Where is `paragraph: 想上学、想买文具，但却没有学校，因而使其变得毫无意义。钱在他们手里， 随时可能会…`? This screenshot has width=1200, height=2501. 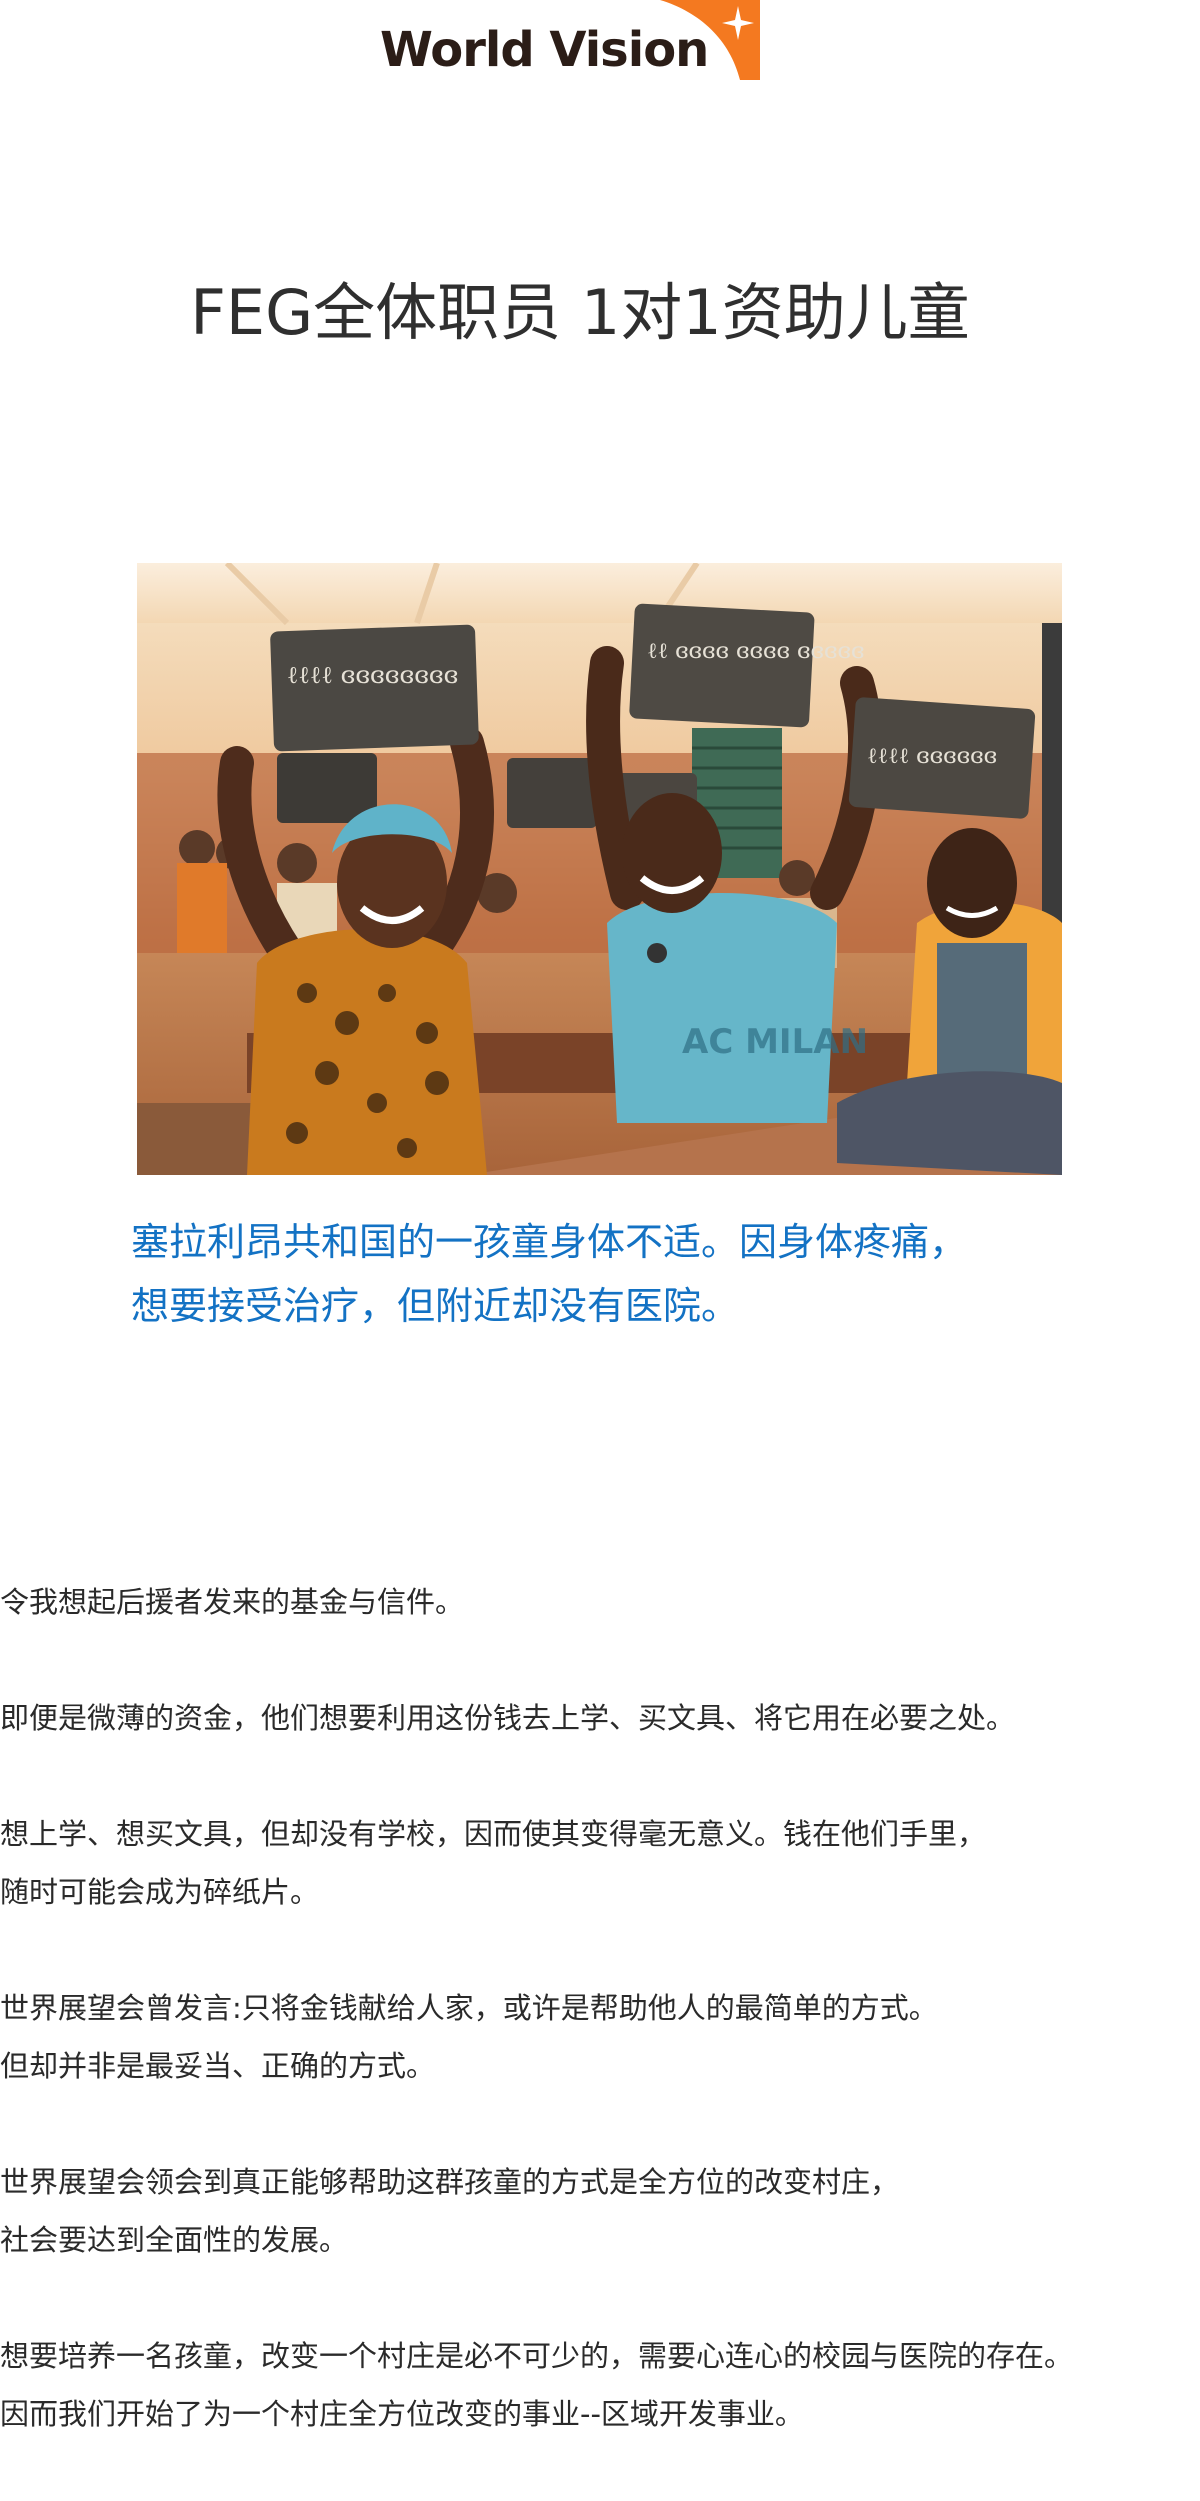
paragraph: 想上学、想买文具，但却没有学校，因而使其变得毫无意义。钱在他们手里， 随时可能会… is located at coordinates (600, 1863).